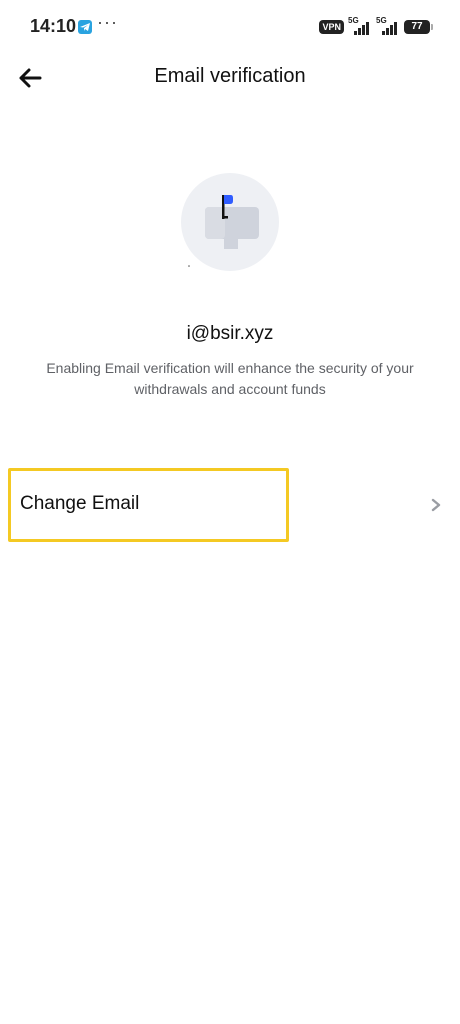 This screenshot has height=1024, width=460. I want to click on top-app-bar: Email verification, so click(230, 78).